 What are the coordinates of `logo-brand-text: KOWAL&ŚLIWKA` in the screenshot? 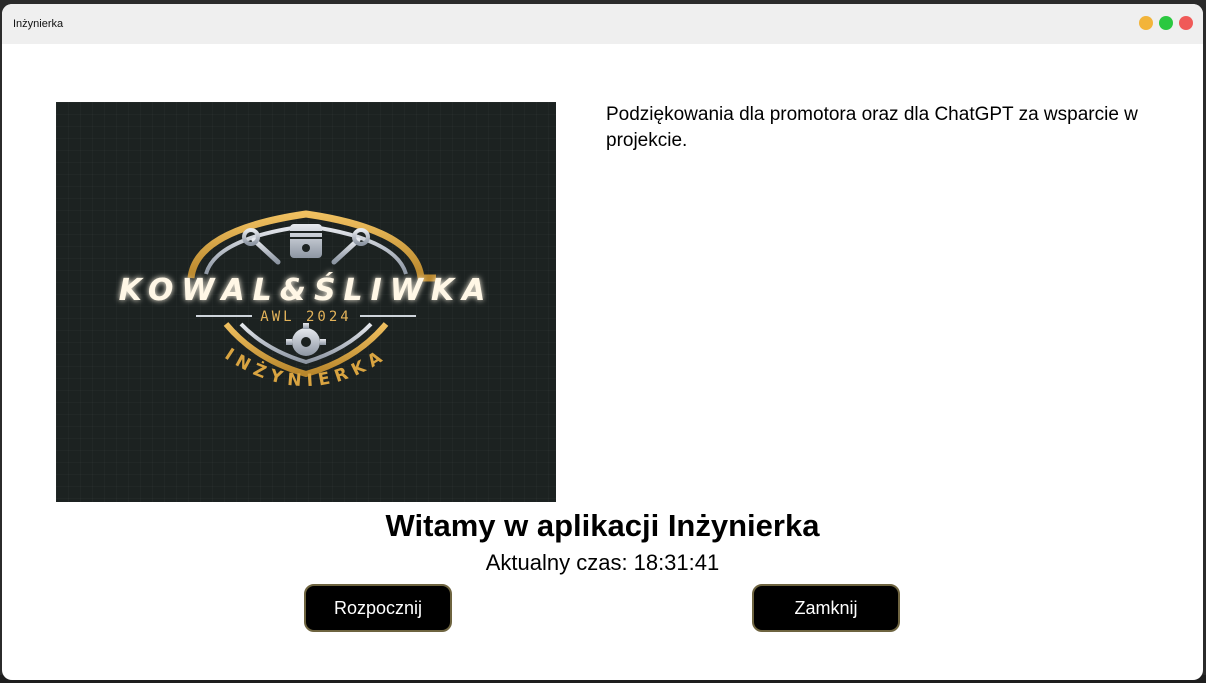 It's located at (306, 289).